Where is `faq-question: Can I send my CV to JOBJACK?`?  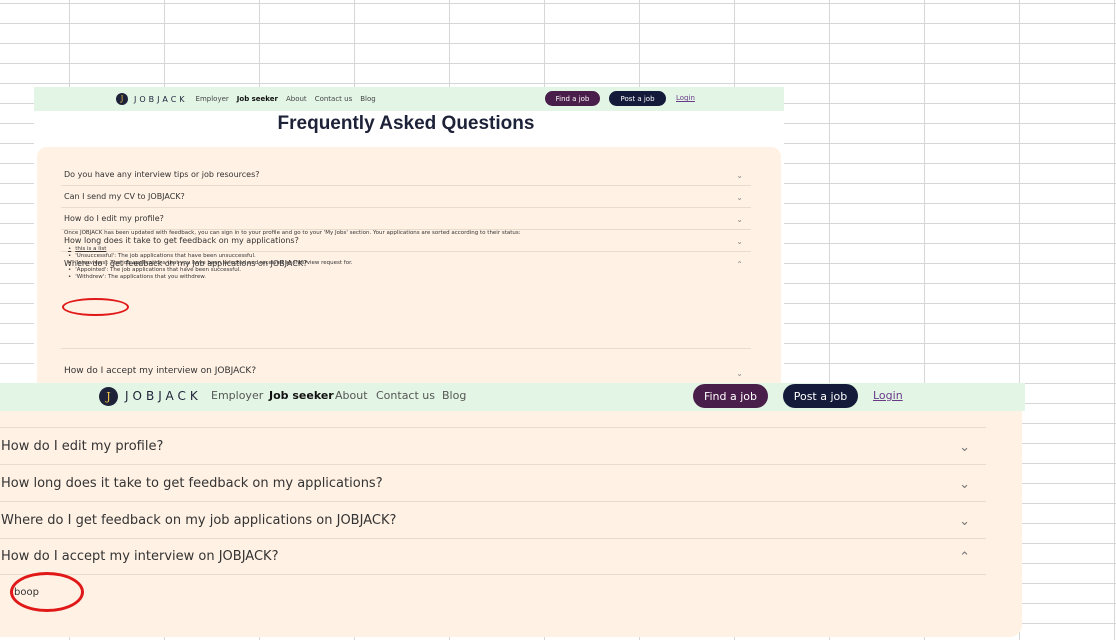 faq-question: Can I send my CV to JOBJACK? is located at coordinates (124, 196).